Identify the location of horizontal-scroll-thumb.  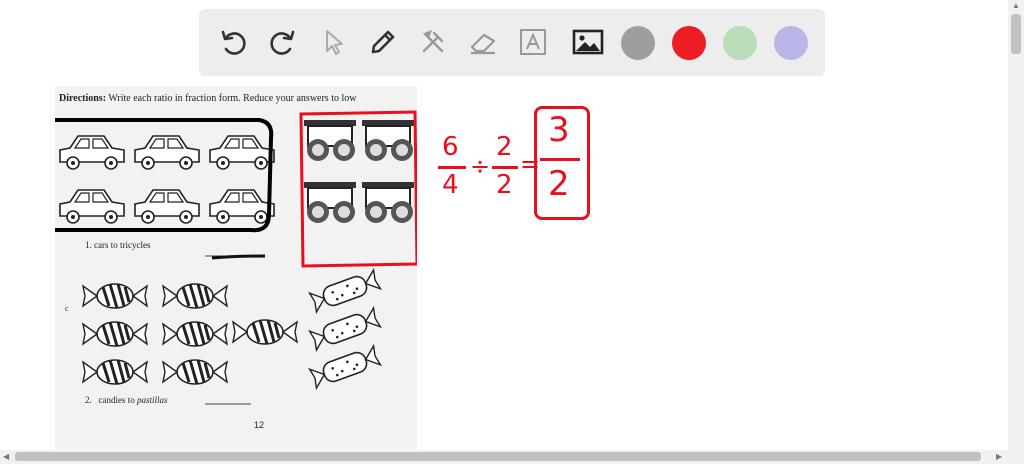
(498, 456).